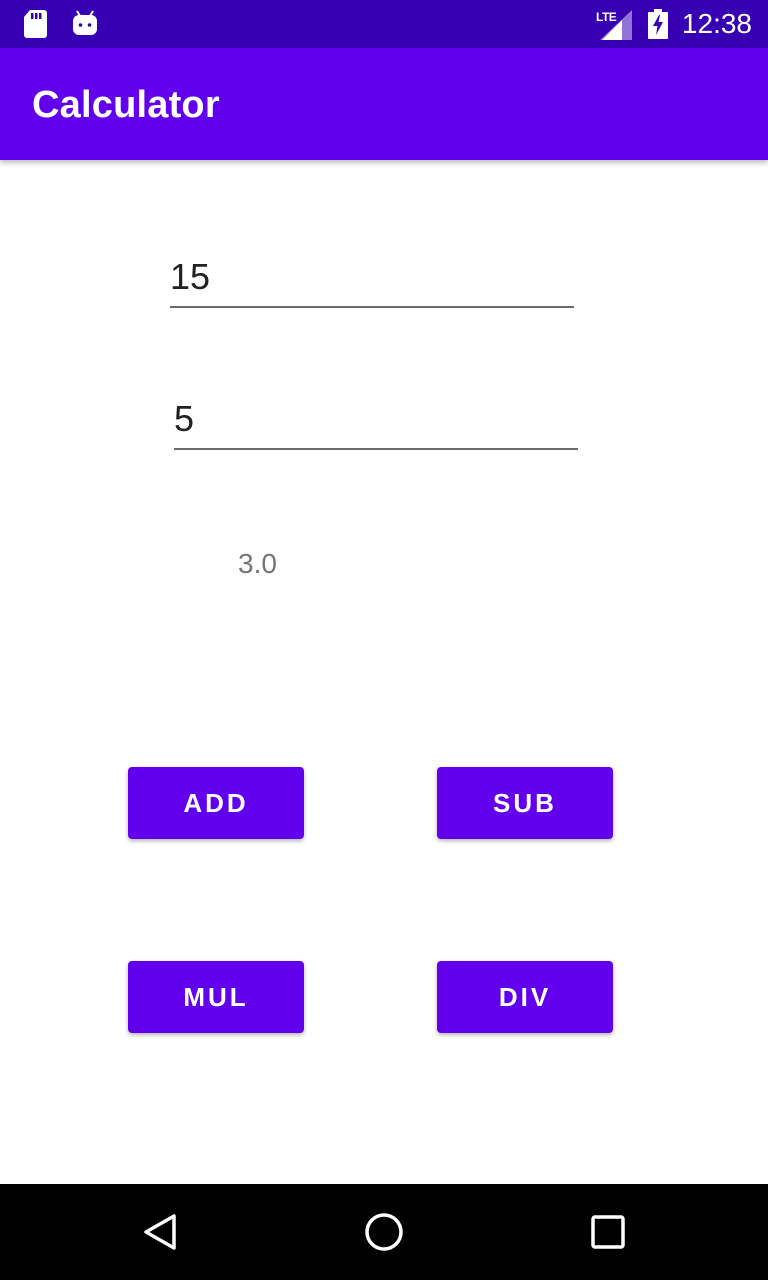  Describe the element at coordinates (525, 997) in the screenshot. I see `div-button: DIV` at that location.